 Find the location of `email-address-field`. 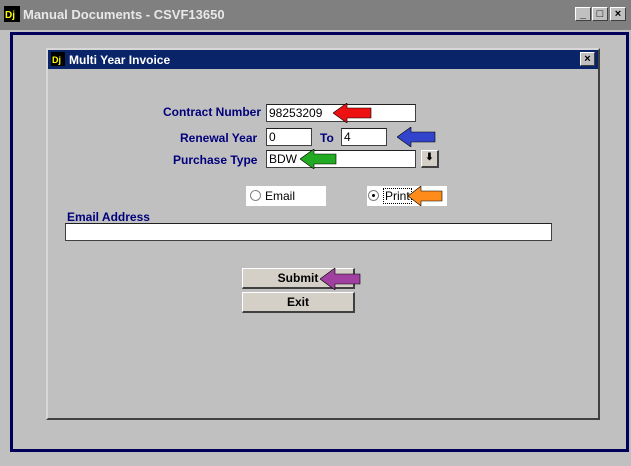

email-address-field is located at coordinates (308, 232).